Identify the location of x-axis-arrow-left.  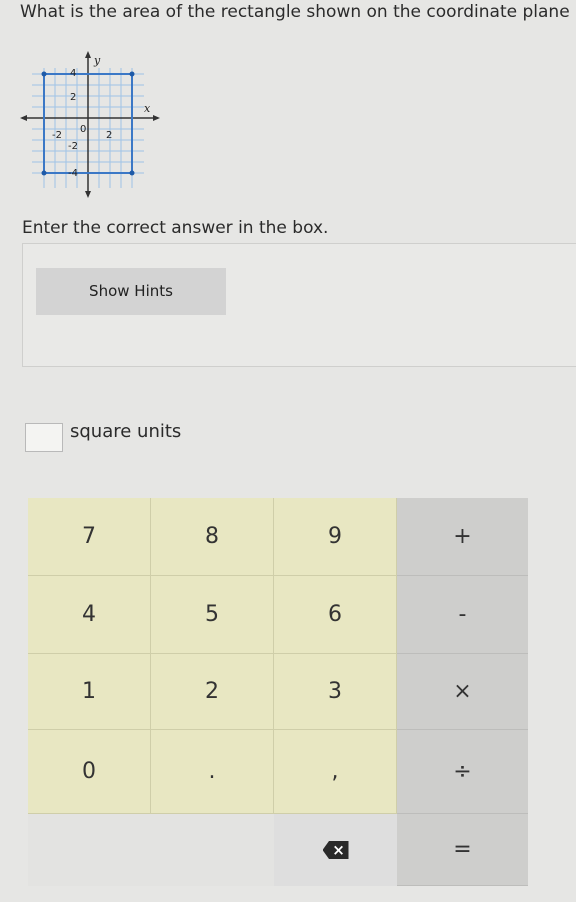
(23, 118).